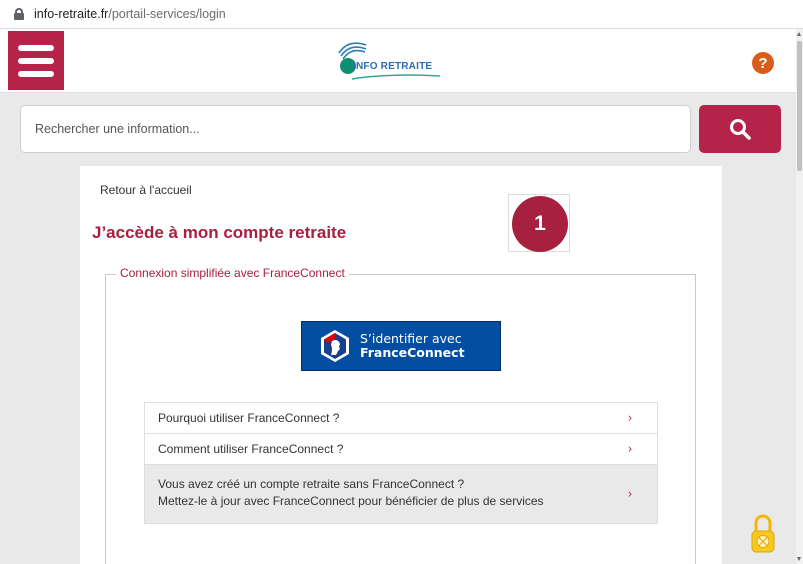 The image size is (803, 564). What do you see at coordinates (412, 352) in the screenshot?
I see `franceconnect-button-line2: FranceConnect` at bounding box center [412, 352].